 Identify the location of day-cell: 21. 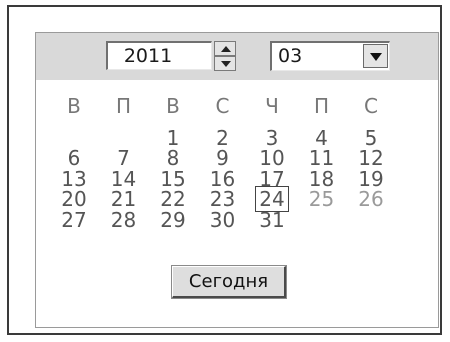
(124, 199).